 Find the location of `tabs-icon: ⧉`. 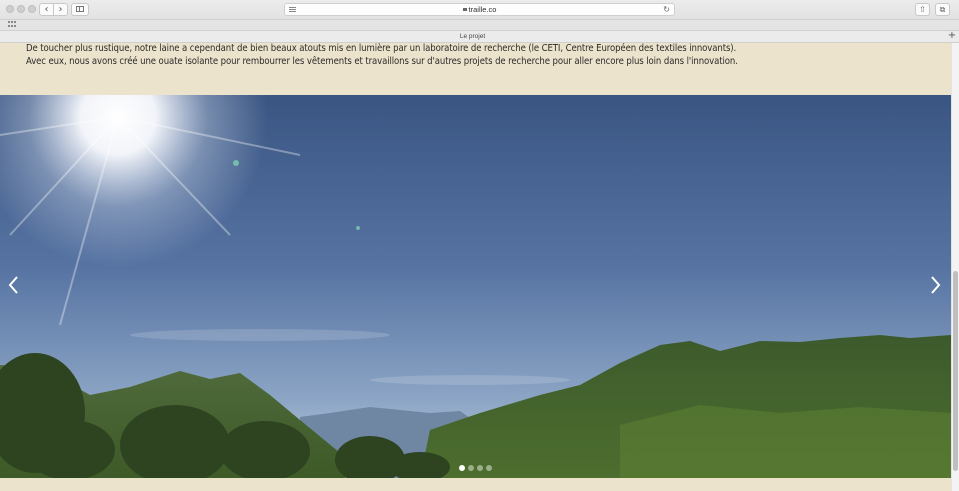

tabs-icon: ⧉ is located at coordinates (942, 9).